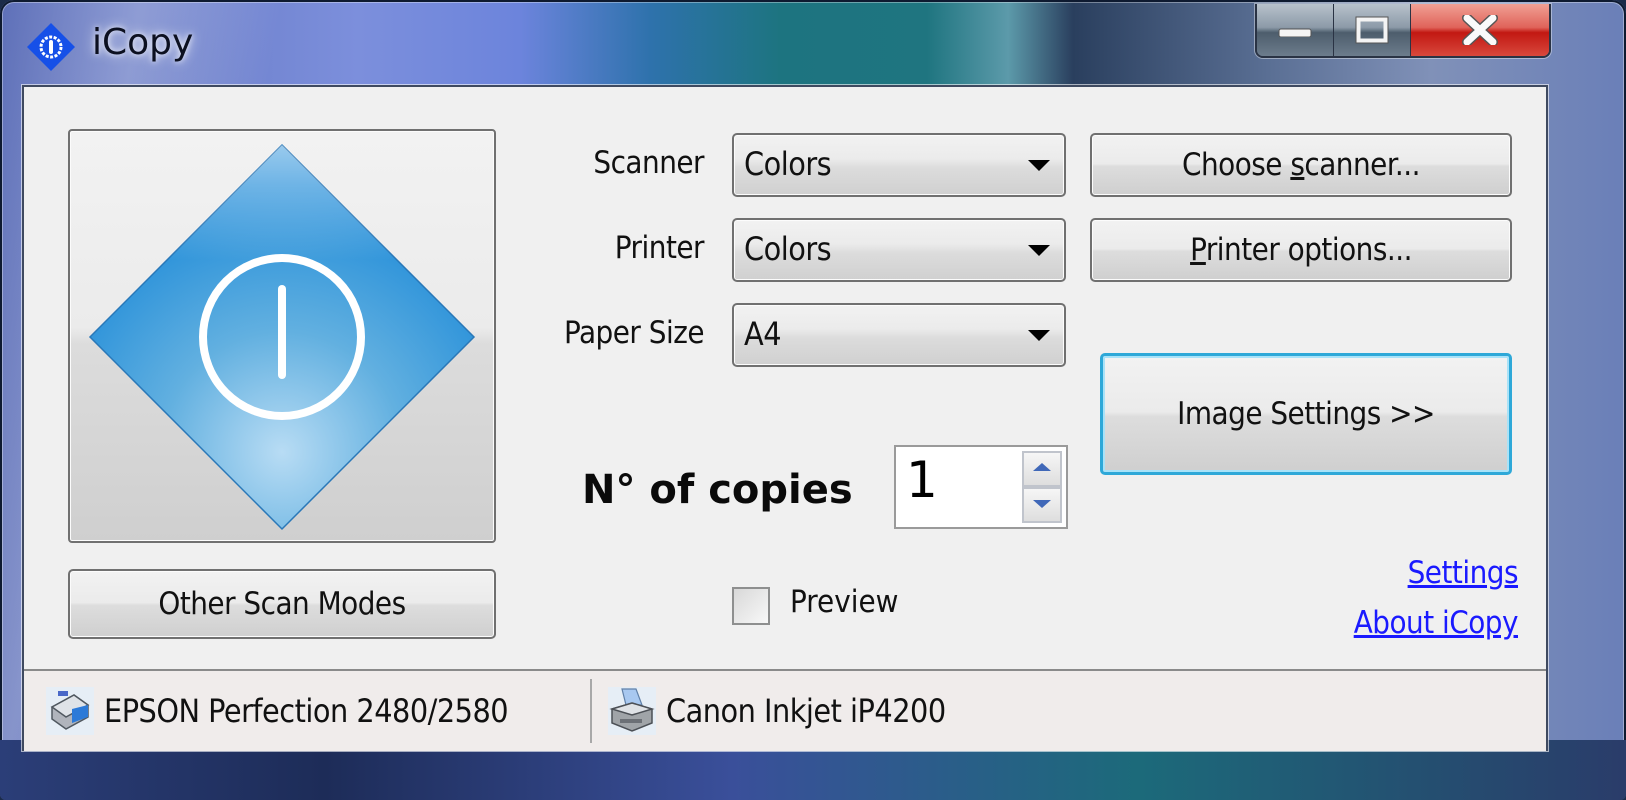 The width and height of the screenshot is (1626, 800). Describe the element at coordinates (634, 333) in the screenshot. I see `paper-size-label: Paper Size` at that location.